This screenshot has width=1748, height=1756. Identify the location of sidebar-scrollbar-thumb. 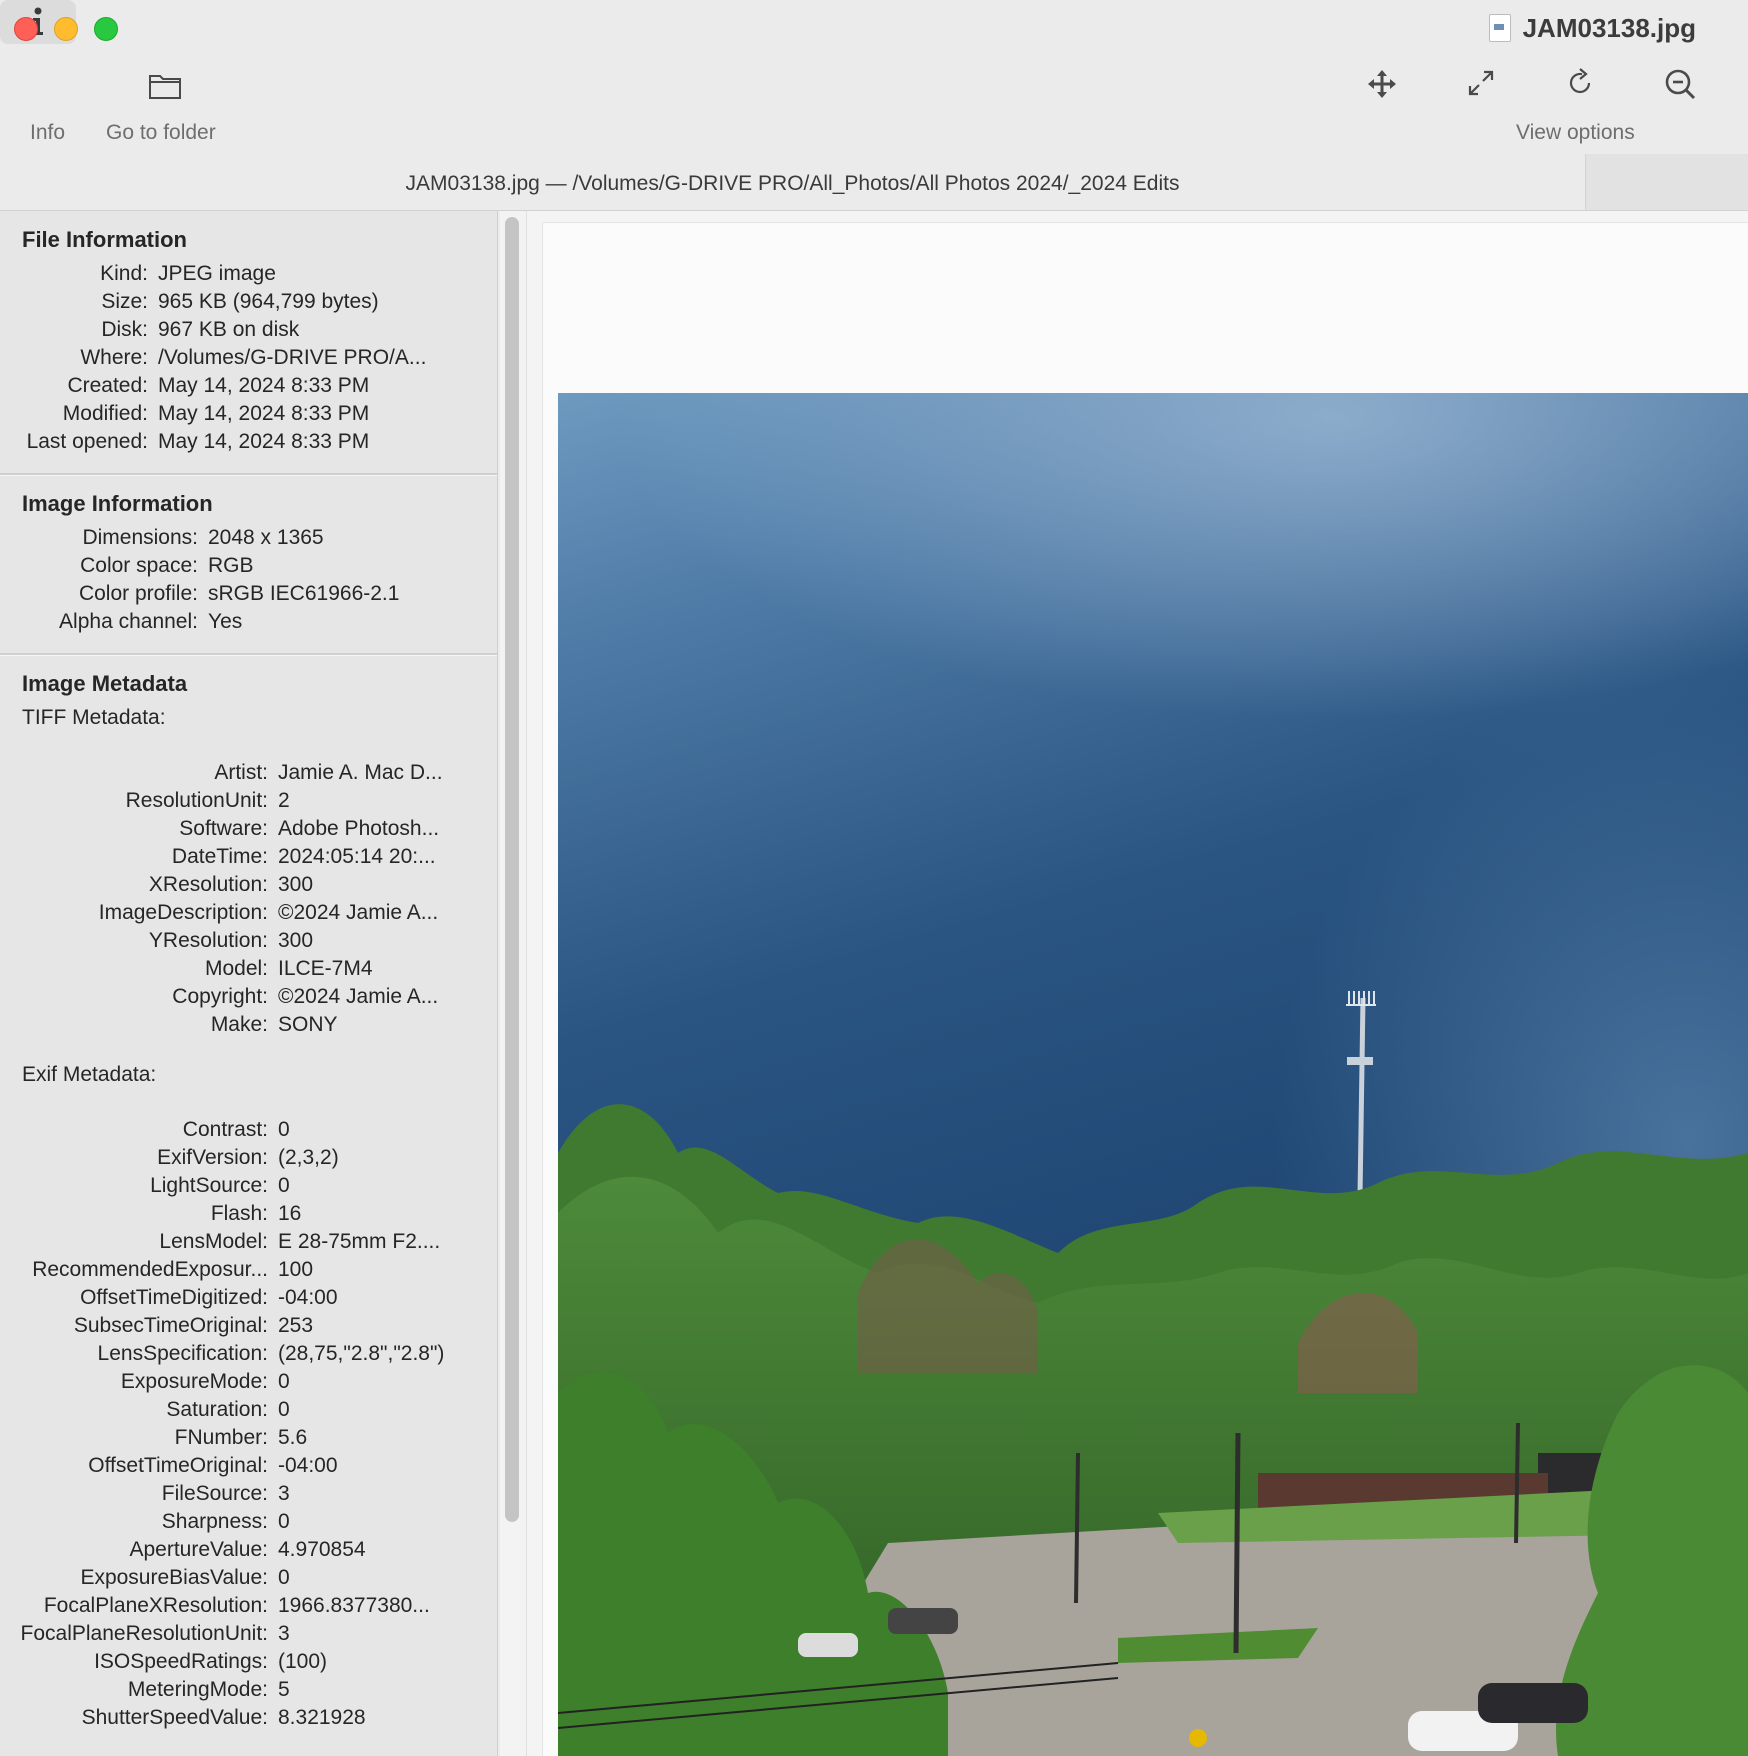
(512, 869).